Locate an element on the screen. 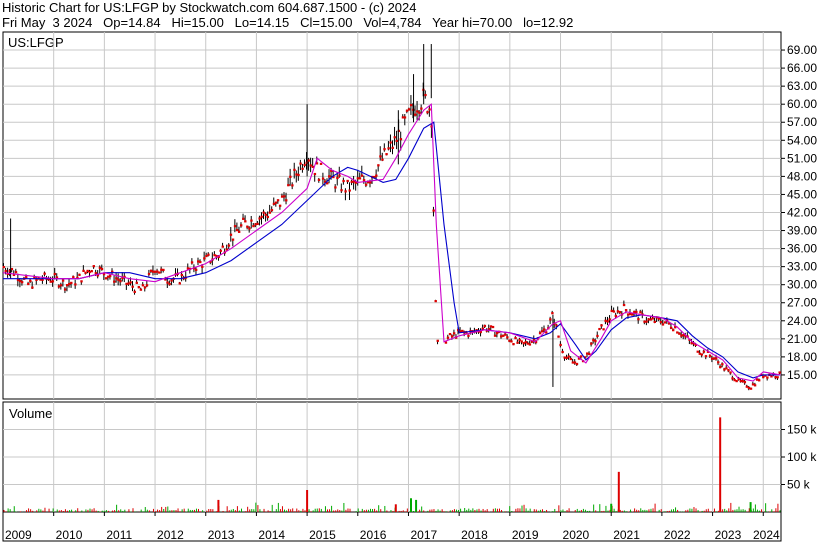 Image resolution: width=830 pixels, height=548 pixels. y-tick-label: 51.00 is located at coordinates (802, 158).